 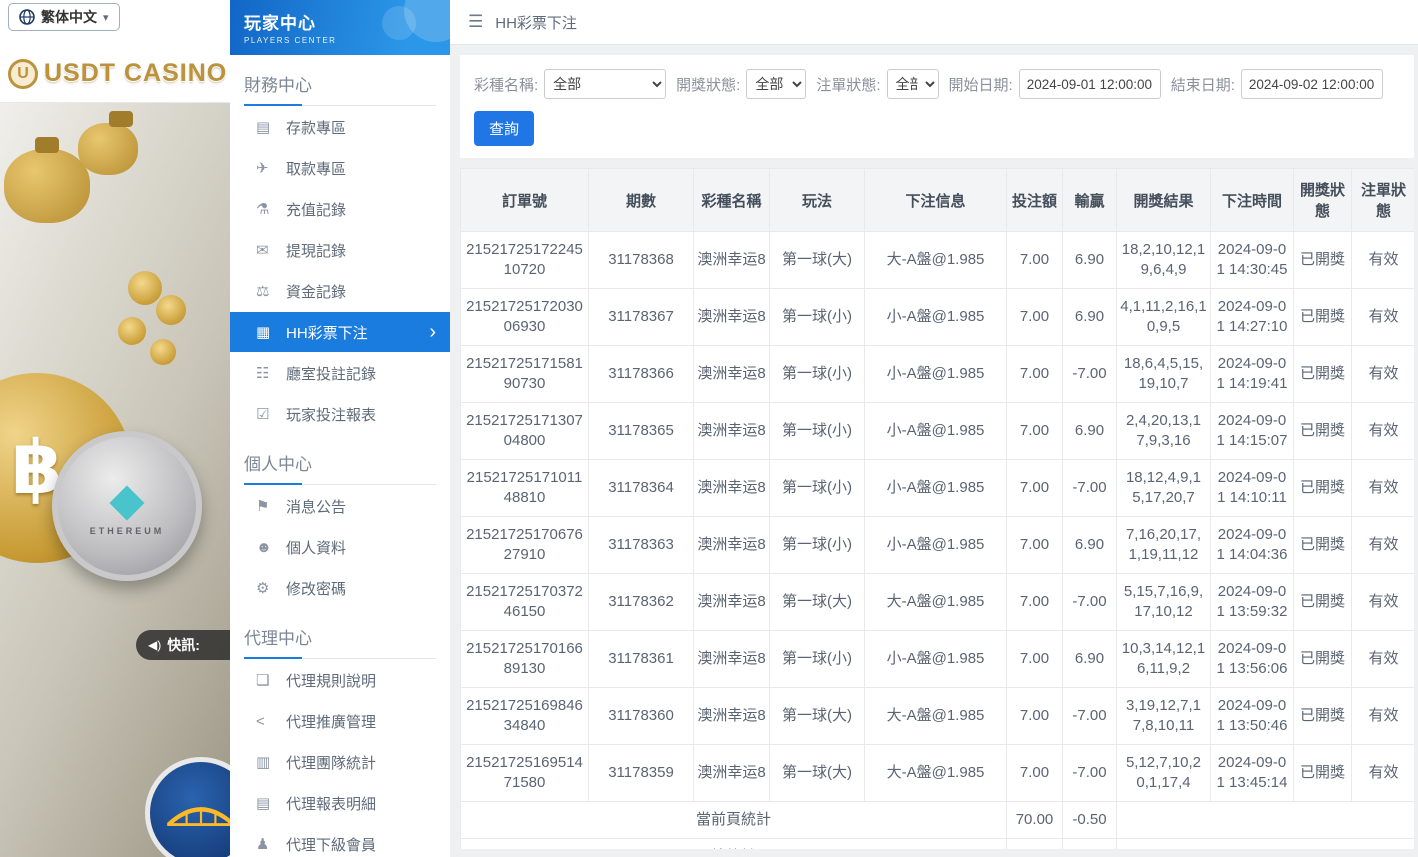 What do you see at coordinates (340, 373) in the screenshot?
I see `sidebar-item-room-bet-record: ☷ 廳室投註記錄` at bounding box center [340, 373].